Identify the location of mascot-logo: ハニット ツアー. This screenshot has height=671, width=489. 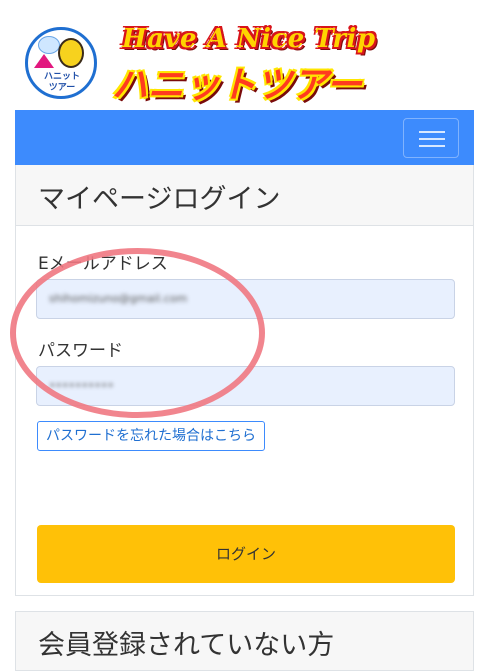
(61, 63).